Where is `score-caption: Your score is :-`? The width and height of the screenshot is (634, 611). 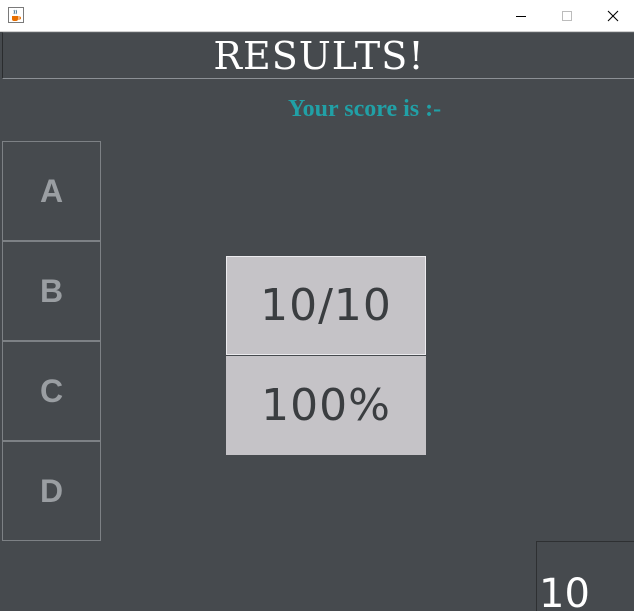
score-caption: Your score is :- is located at coordinates (365, 109).